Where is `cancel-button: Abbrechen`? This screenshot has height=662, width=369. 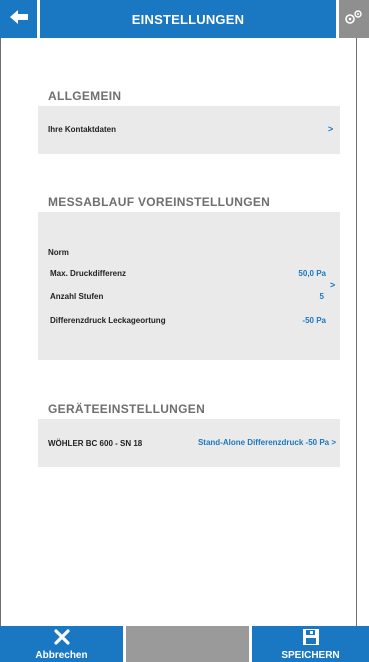
cancel-button: Abbrechen is located at coordinates (61, 644).